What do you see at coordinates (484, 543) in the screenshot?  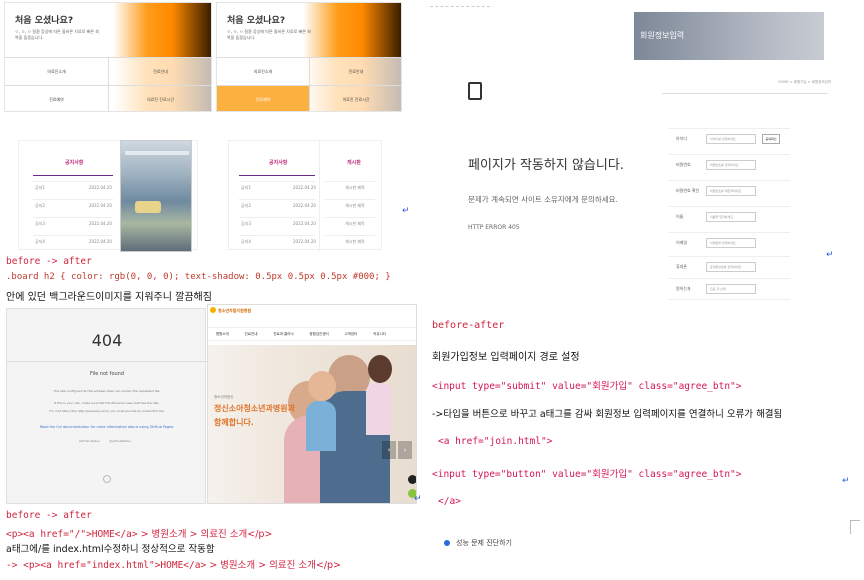 I see `diagnose-link: 성능 문제 진단하기` at bounding box center [484, 543].